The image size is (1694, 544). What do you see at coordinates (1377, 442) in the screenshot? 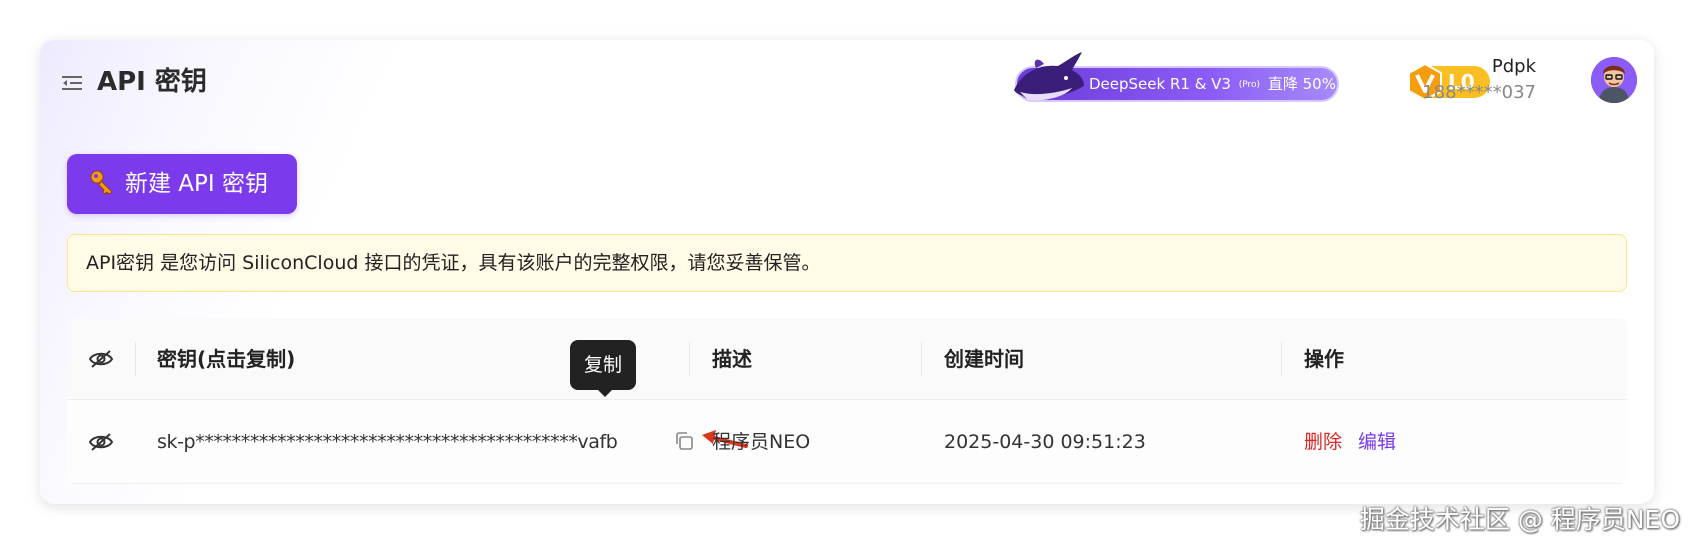
I see `edit-button: 编辑` at bounding box center [1377, 442].